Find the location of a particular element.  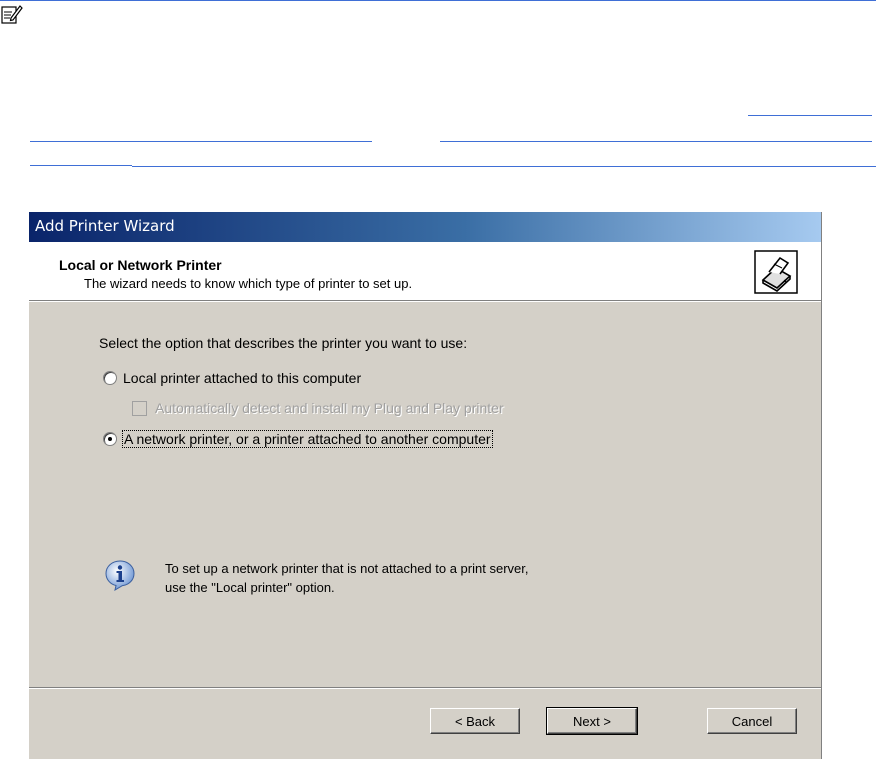

radio-button is located at coordinates (110, 378).